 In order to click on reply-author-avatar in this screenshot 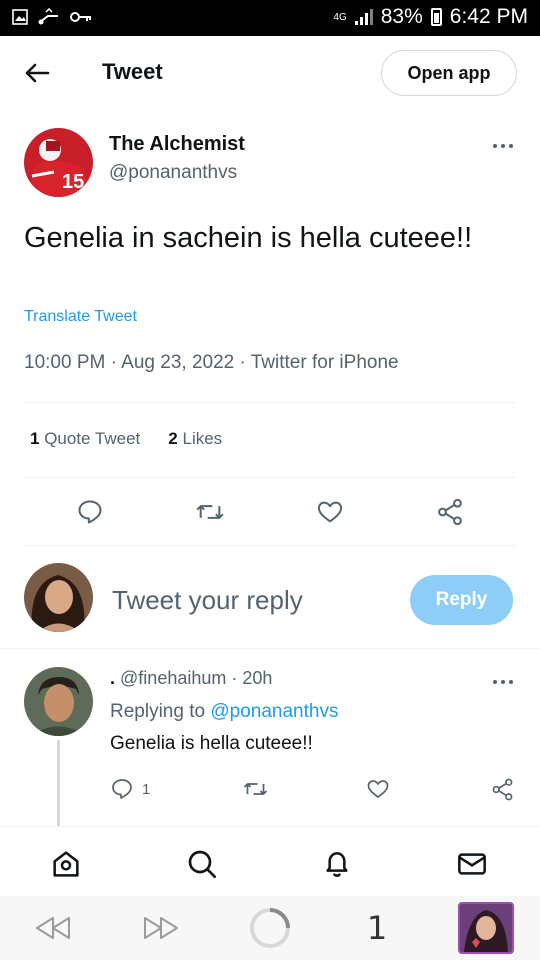, I will do `click(58, 701)`.